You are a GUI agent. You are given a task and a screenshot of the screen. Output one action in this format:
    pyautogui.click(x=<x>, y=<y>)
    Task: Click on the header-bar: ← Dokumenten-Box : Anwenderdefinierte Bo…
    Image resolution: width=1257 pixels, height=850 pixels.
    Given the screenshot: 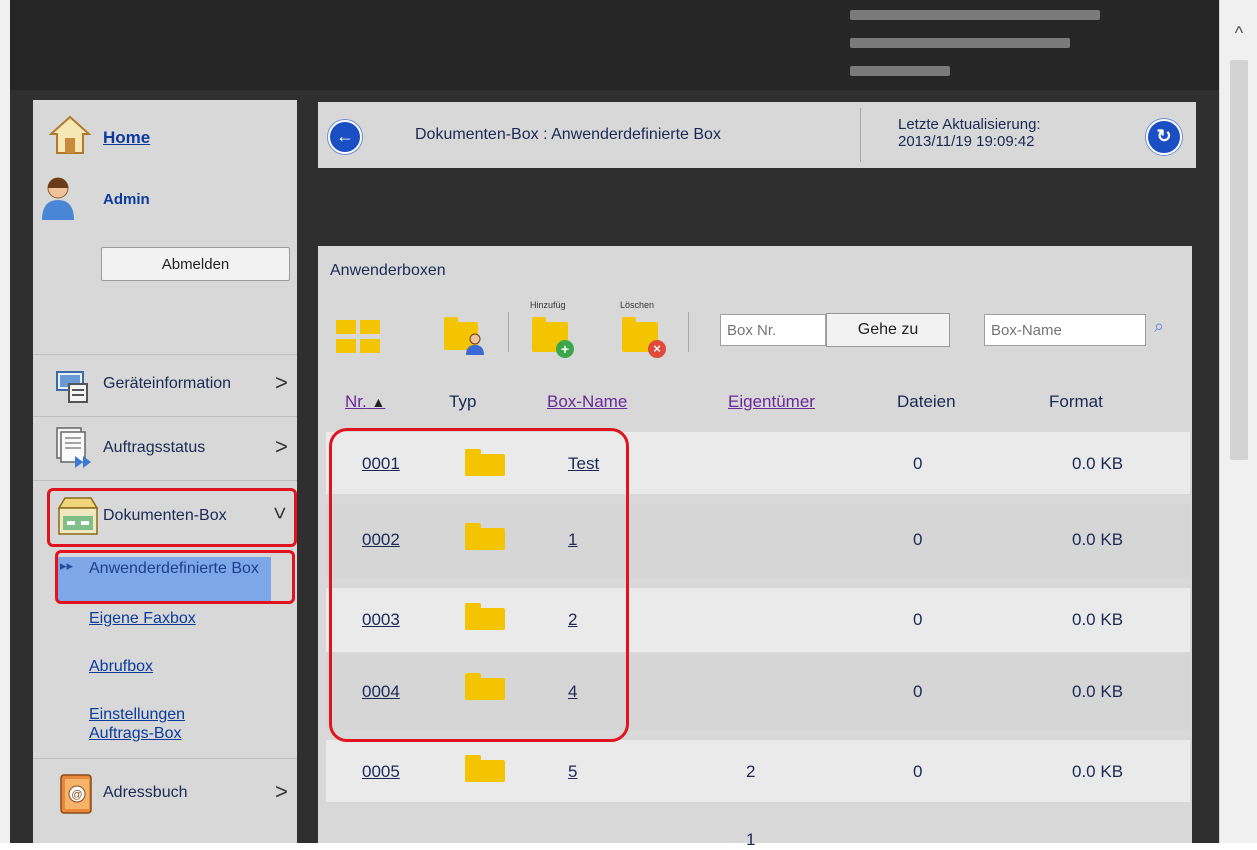 What is the action you would take?
    pyautogui.click(x=757, y=135)
    